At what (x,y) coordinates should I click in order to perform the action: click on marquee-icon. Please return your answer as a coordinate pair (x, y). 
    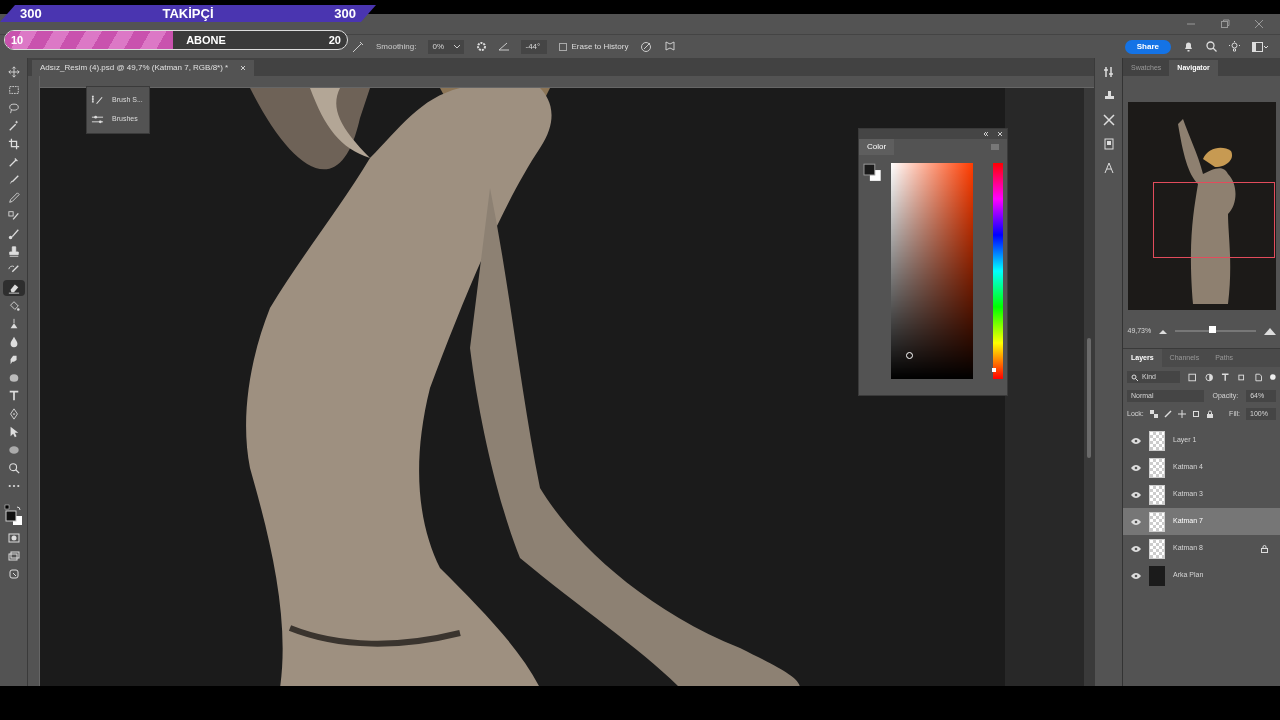
    Looking at the image, I should click on (13, 90).